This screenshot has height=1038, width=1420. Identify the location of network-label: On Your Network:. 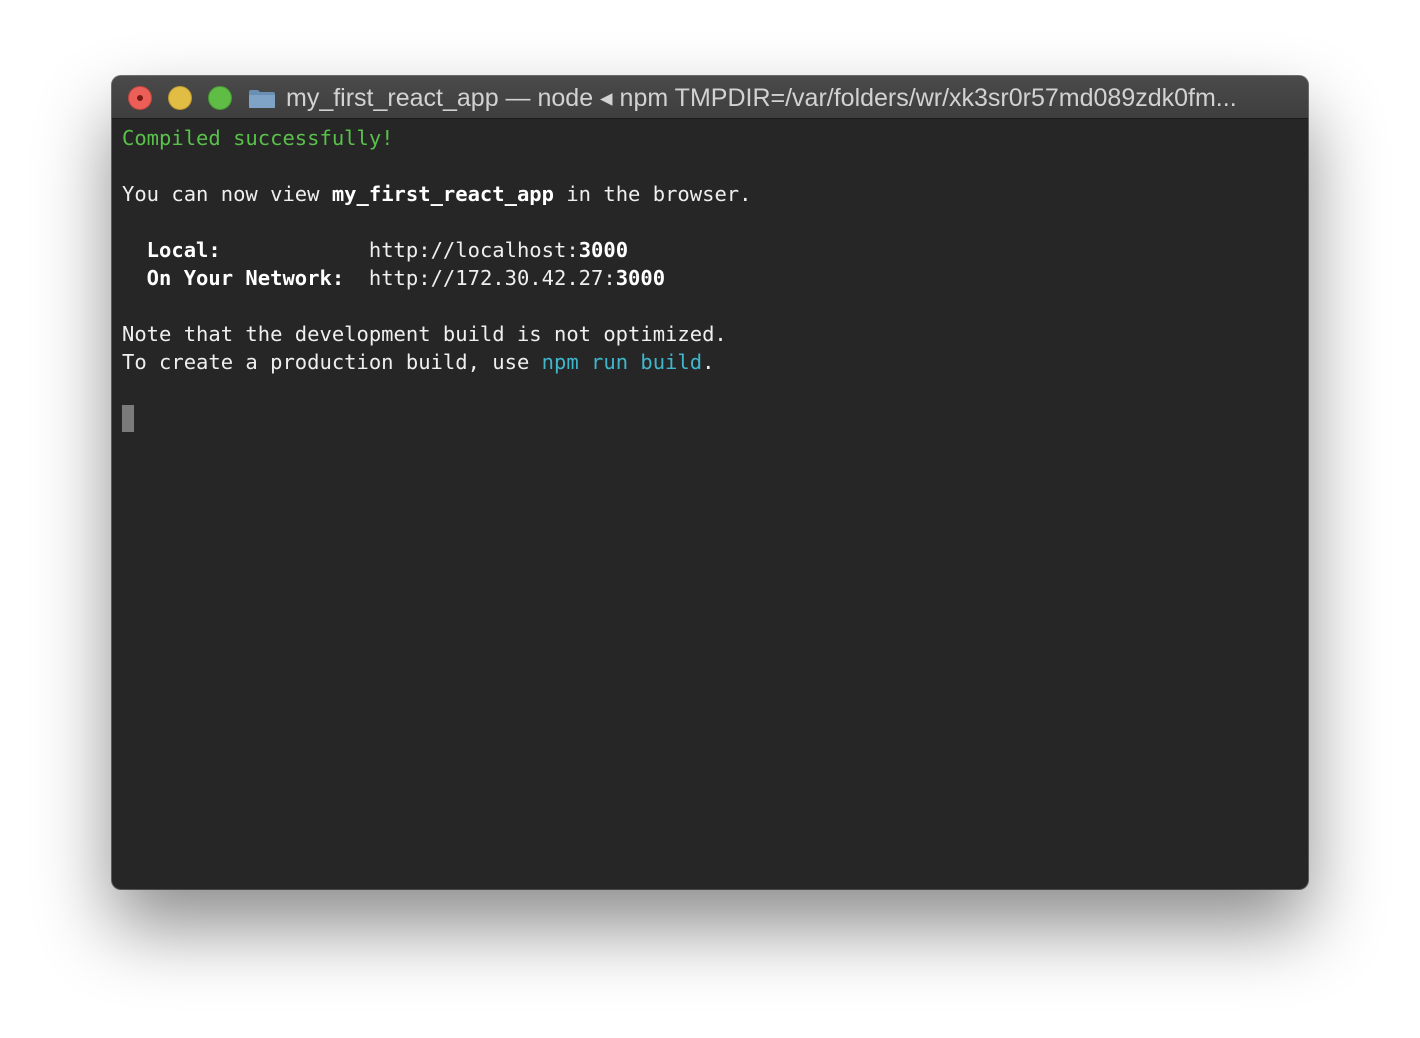
(233, 278).